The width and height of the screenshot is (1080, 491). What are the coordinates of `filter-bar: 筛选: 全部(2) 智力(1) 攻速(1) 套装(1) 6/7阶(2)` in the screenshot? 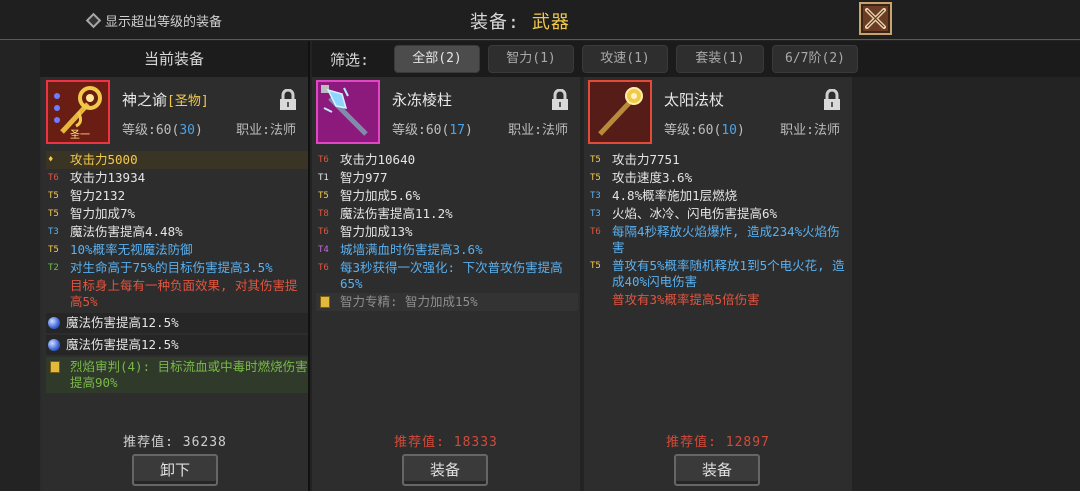 It's located at (696, 59).